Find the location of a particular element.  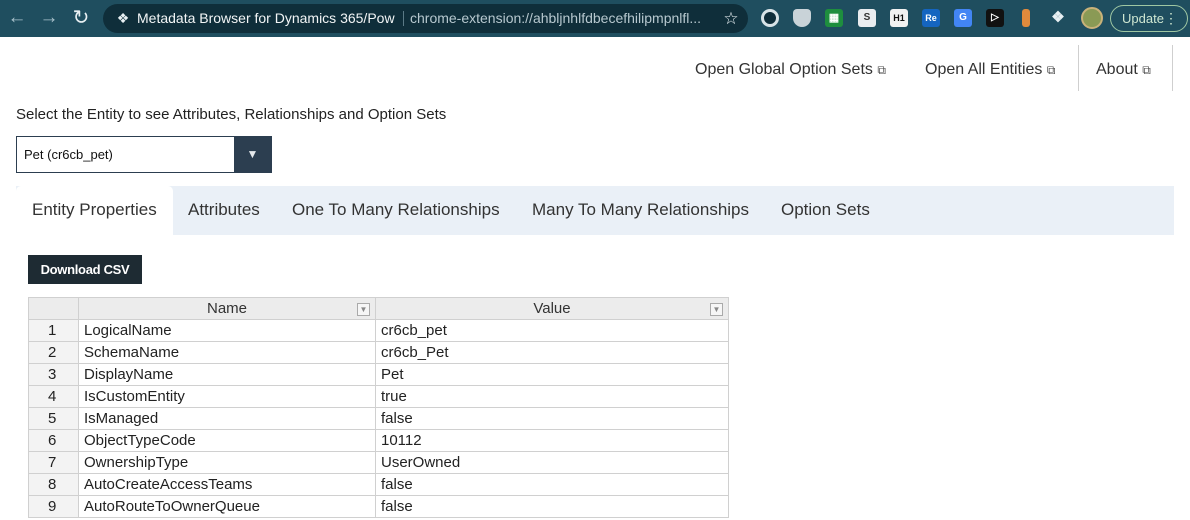

row-number: 4 is located at coordinates (53, 396).